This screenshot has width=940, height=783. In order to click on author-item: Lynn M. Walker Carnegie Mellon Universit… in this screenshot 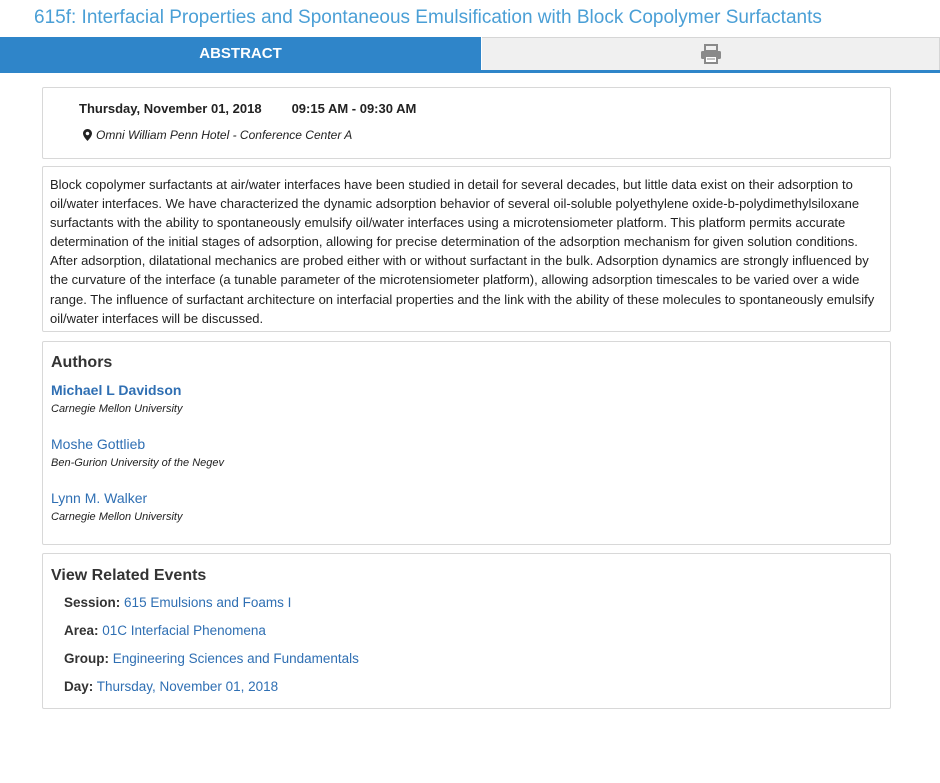, I will do `click(116, 506)`.